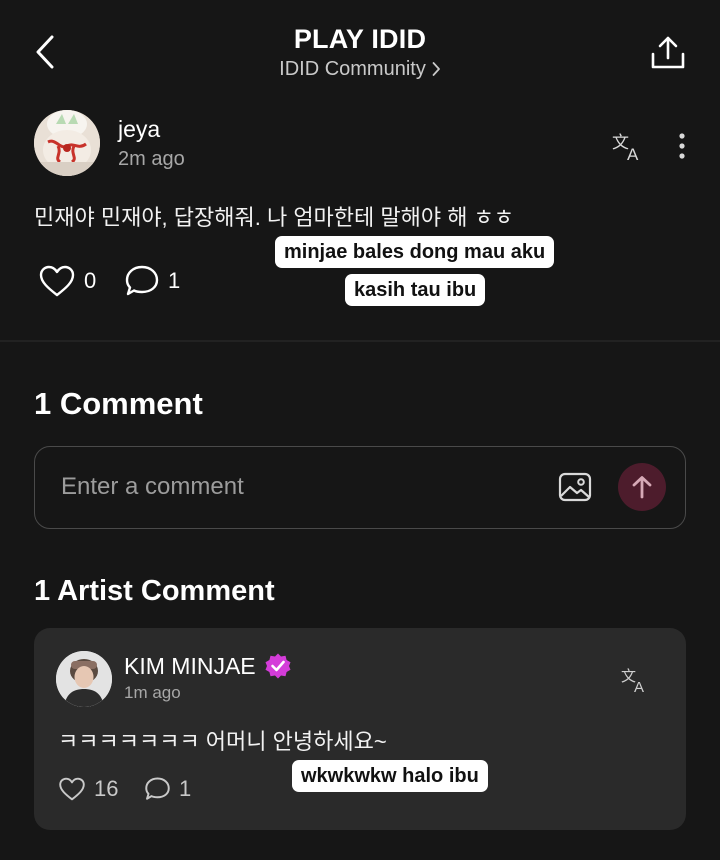  I want to click on header: PLAY IDID IDID Community, so click(360, 50).